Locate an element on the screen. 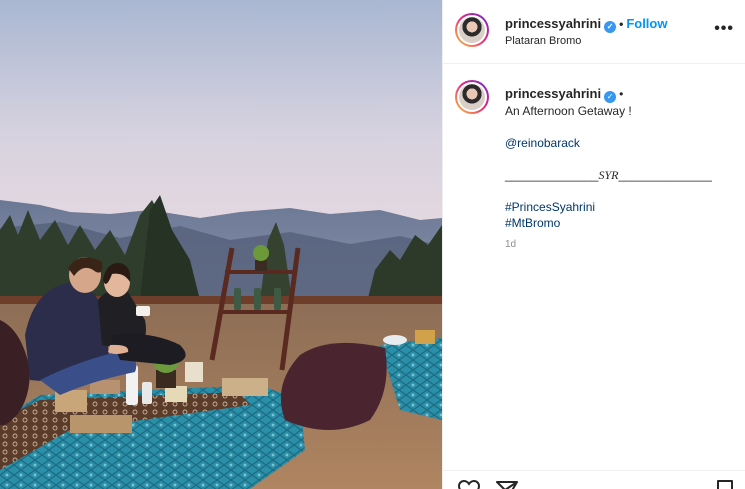 This screenshot has width=745, height=489. hashtag-link: #PrincesSyahrini is located at coordinates (617, 207).